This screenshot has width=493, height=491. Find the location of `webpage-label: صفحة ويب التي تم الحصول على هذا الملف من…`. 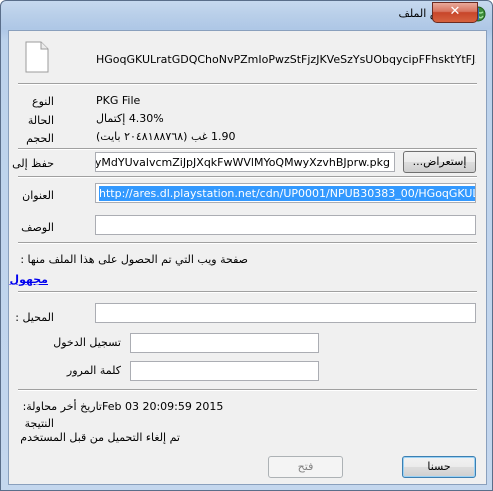

webpage-label: صفحة ويب التي تم الحصول على هذا الملف من… is located at coordinates (134, 259).